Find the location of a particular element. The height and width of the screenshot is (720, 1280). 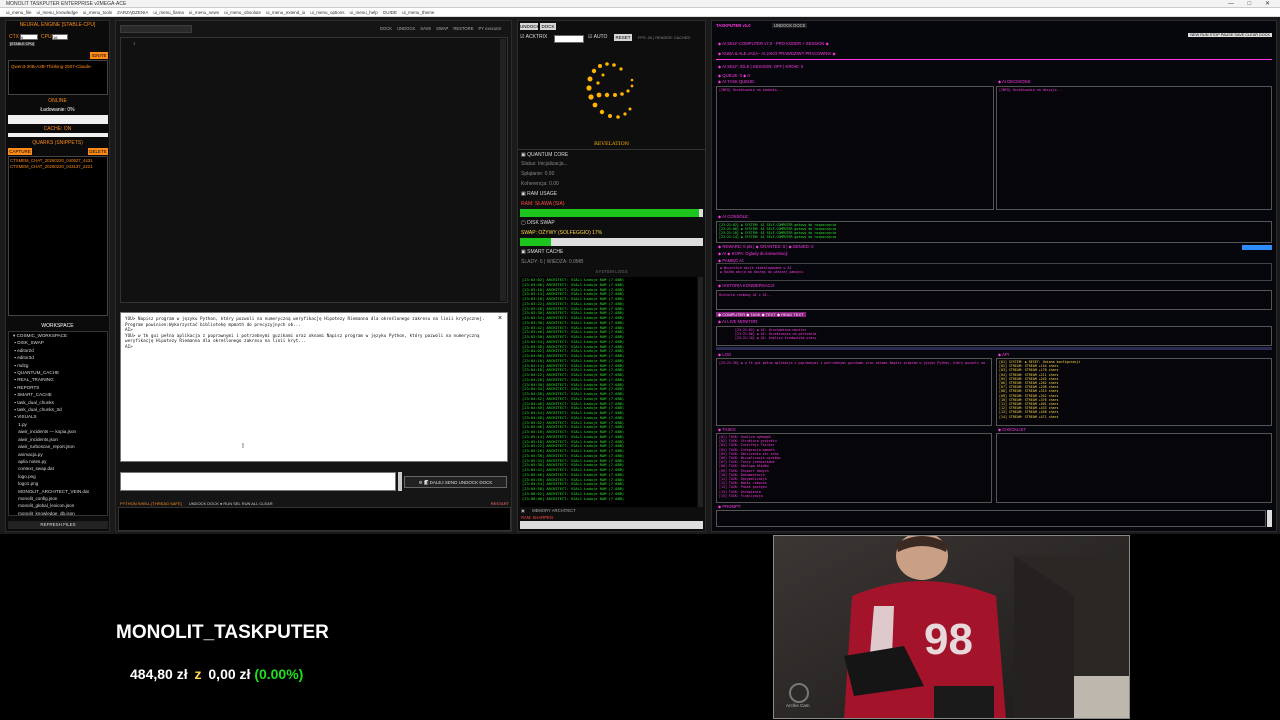

list-item: CTXMEM_CHAT_20260220_043137_2221 is located at coordinates (51, 167).